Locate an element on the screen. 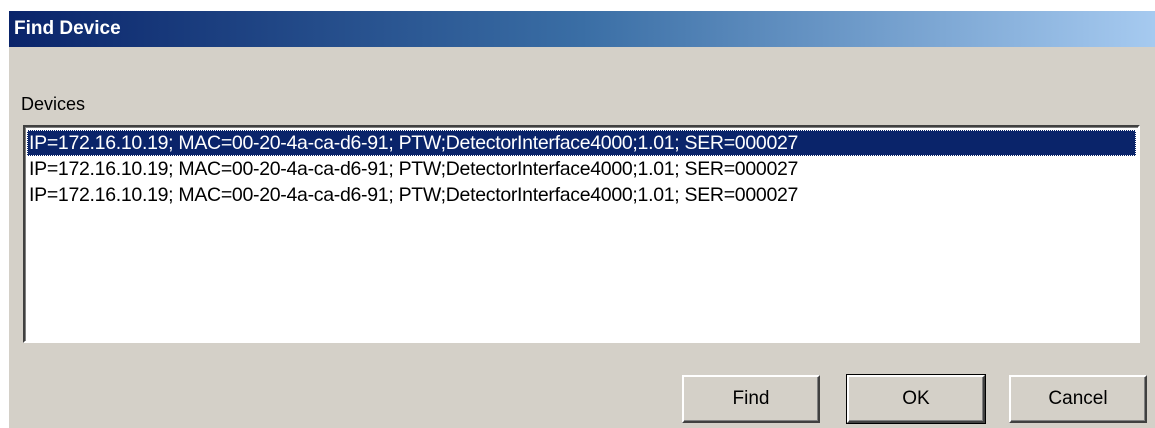 The image size is (1155, 428). title-bar: Find Device is located at coordinates (582, 29).